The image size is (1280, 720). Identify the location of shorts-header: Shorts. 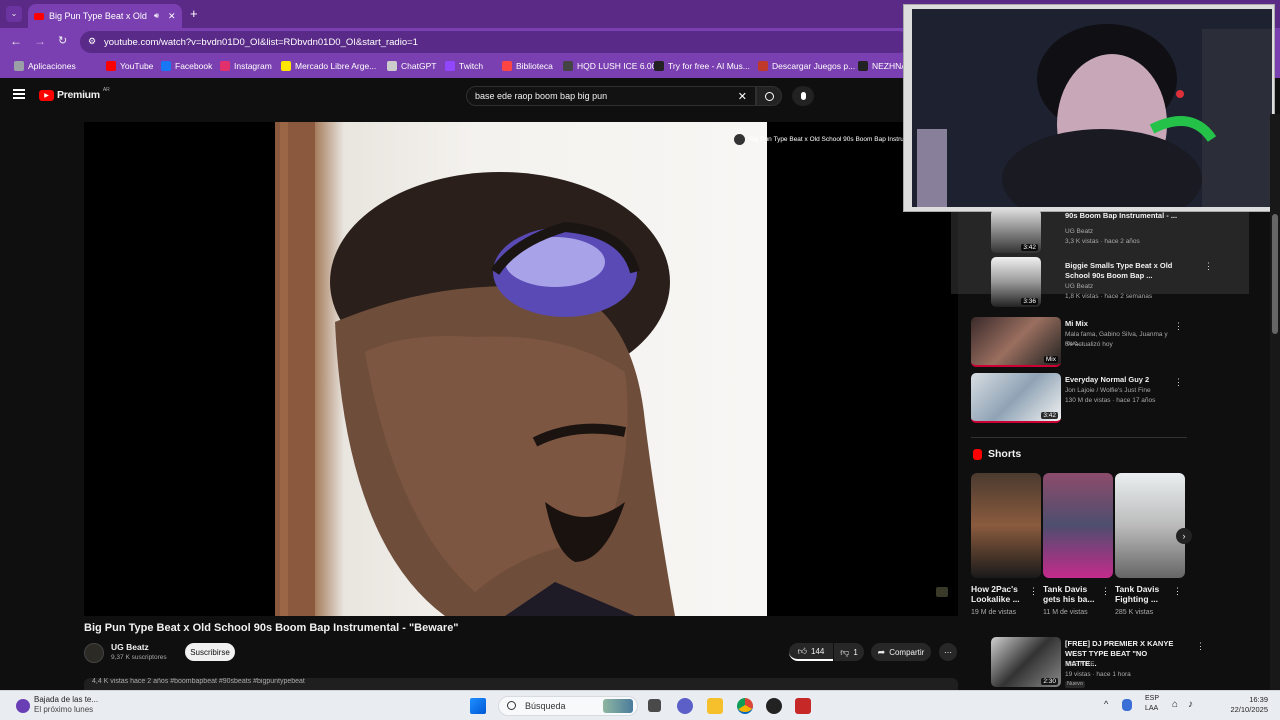
(997, 454).